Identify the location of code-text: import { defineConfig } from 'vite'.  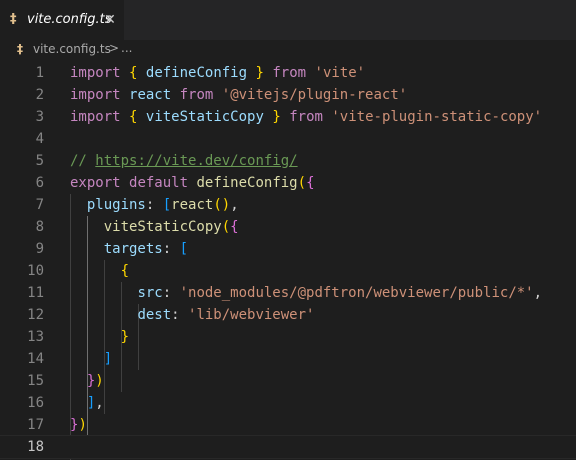
(217, 73).